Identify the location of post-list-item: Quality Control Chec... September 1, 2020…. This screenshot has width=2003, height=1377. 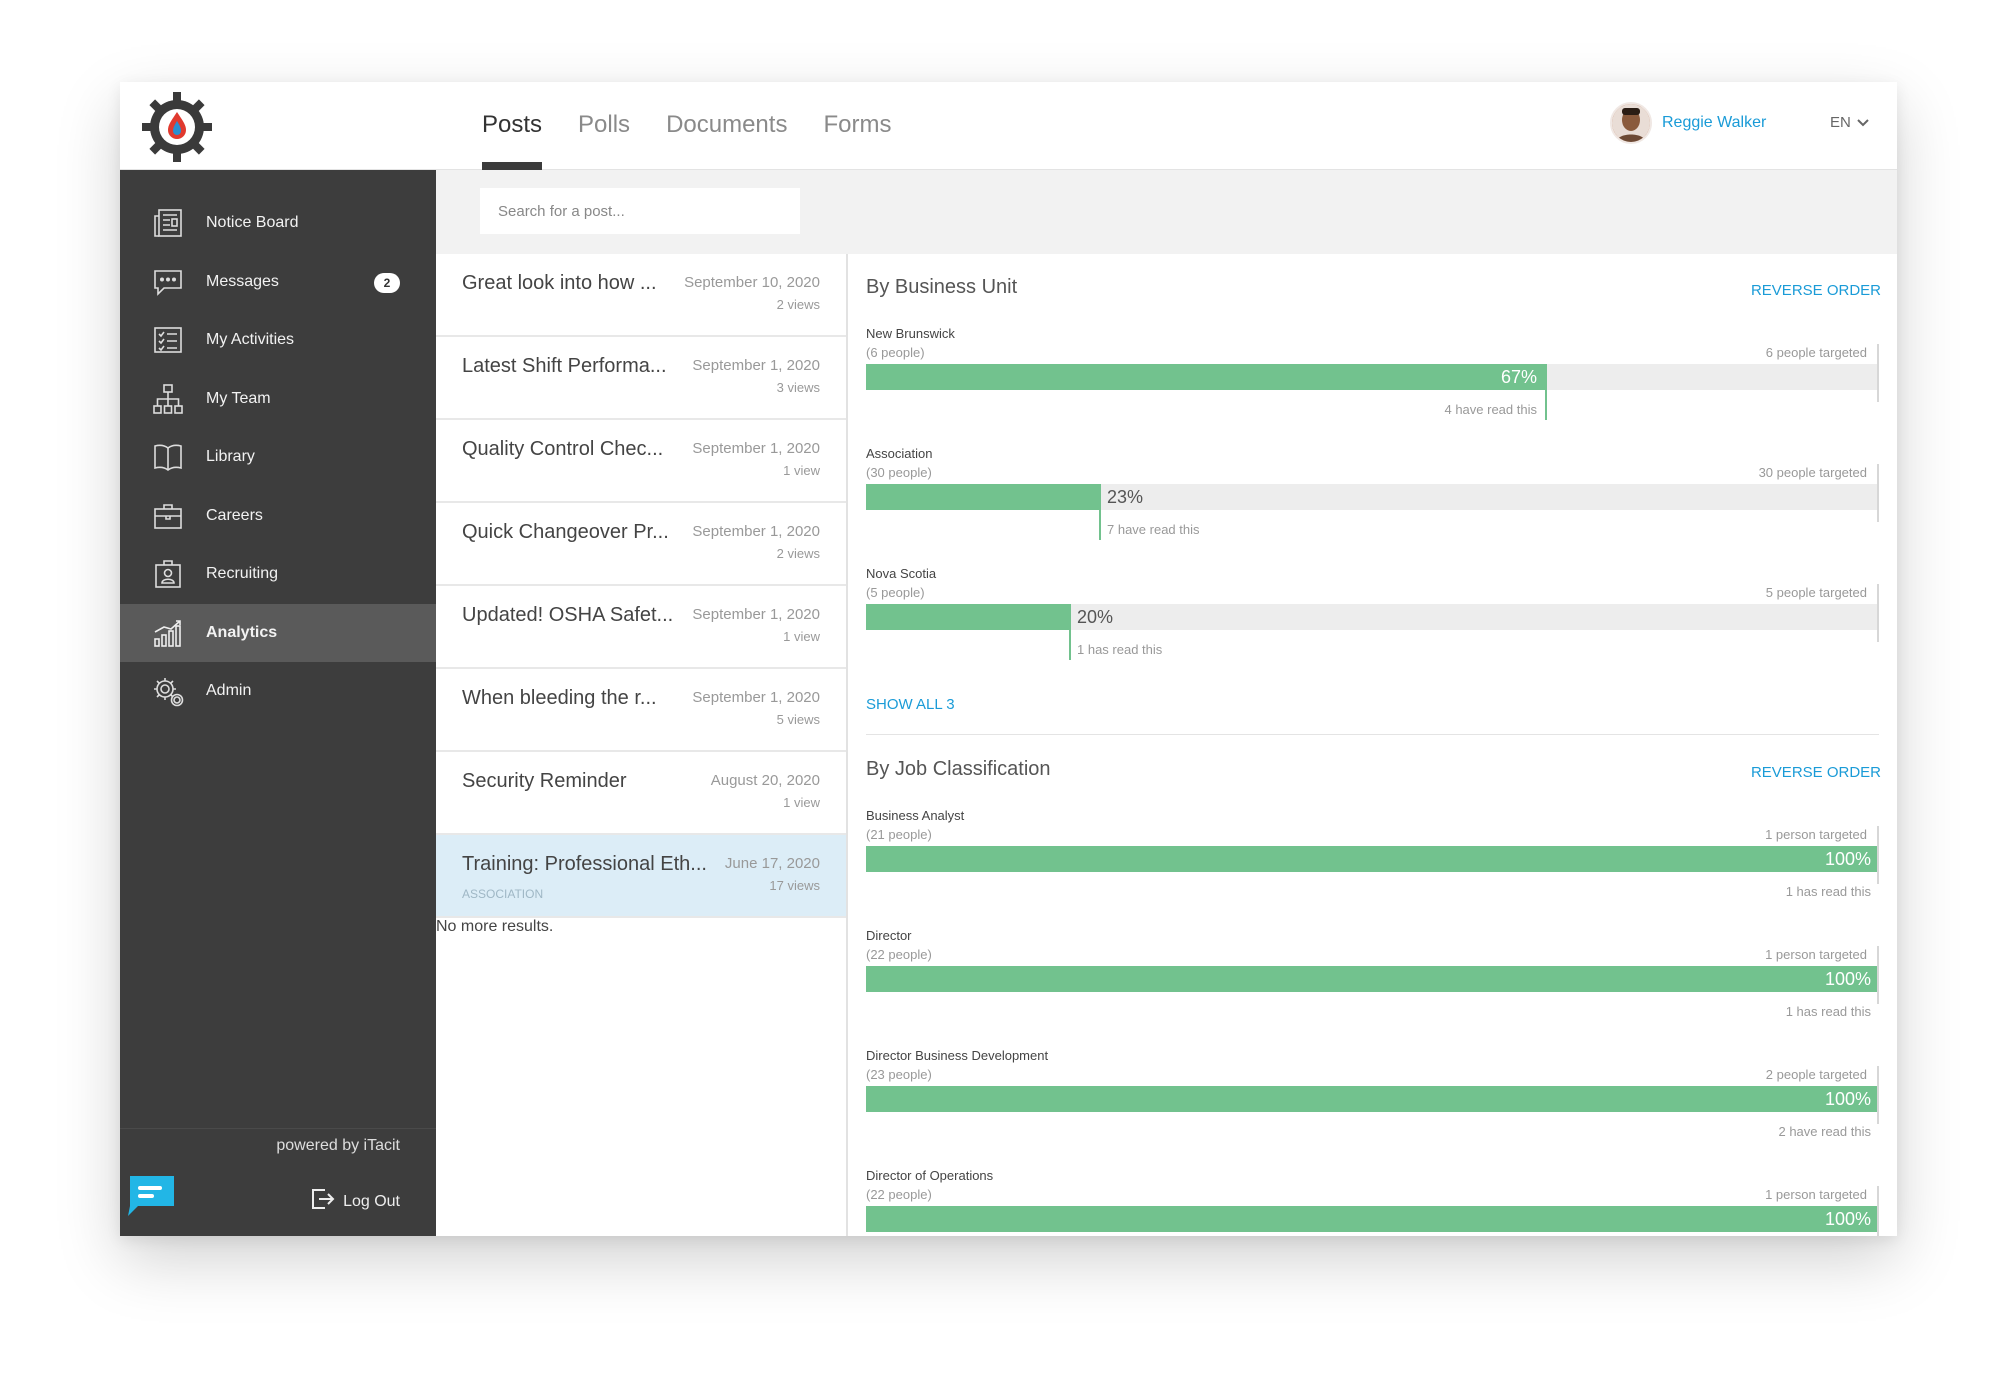
(641, 461).